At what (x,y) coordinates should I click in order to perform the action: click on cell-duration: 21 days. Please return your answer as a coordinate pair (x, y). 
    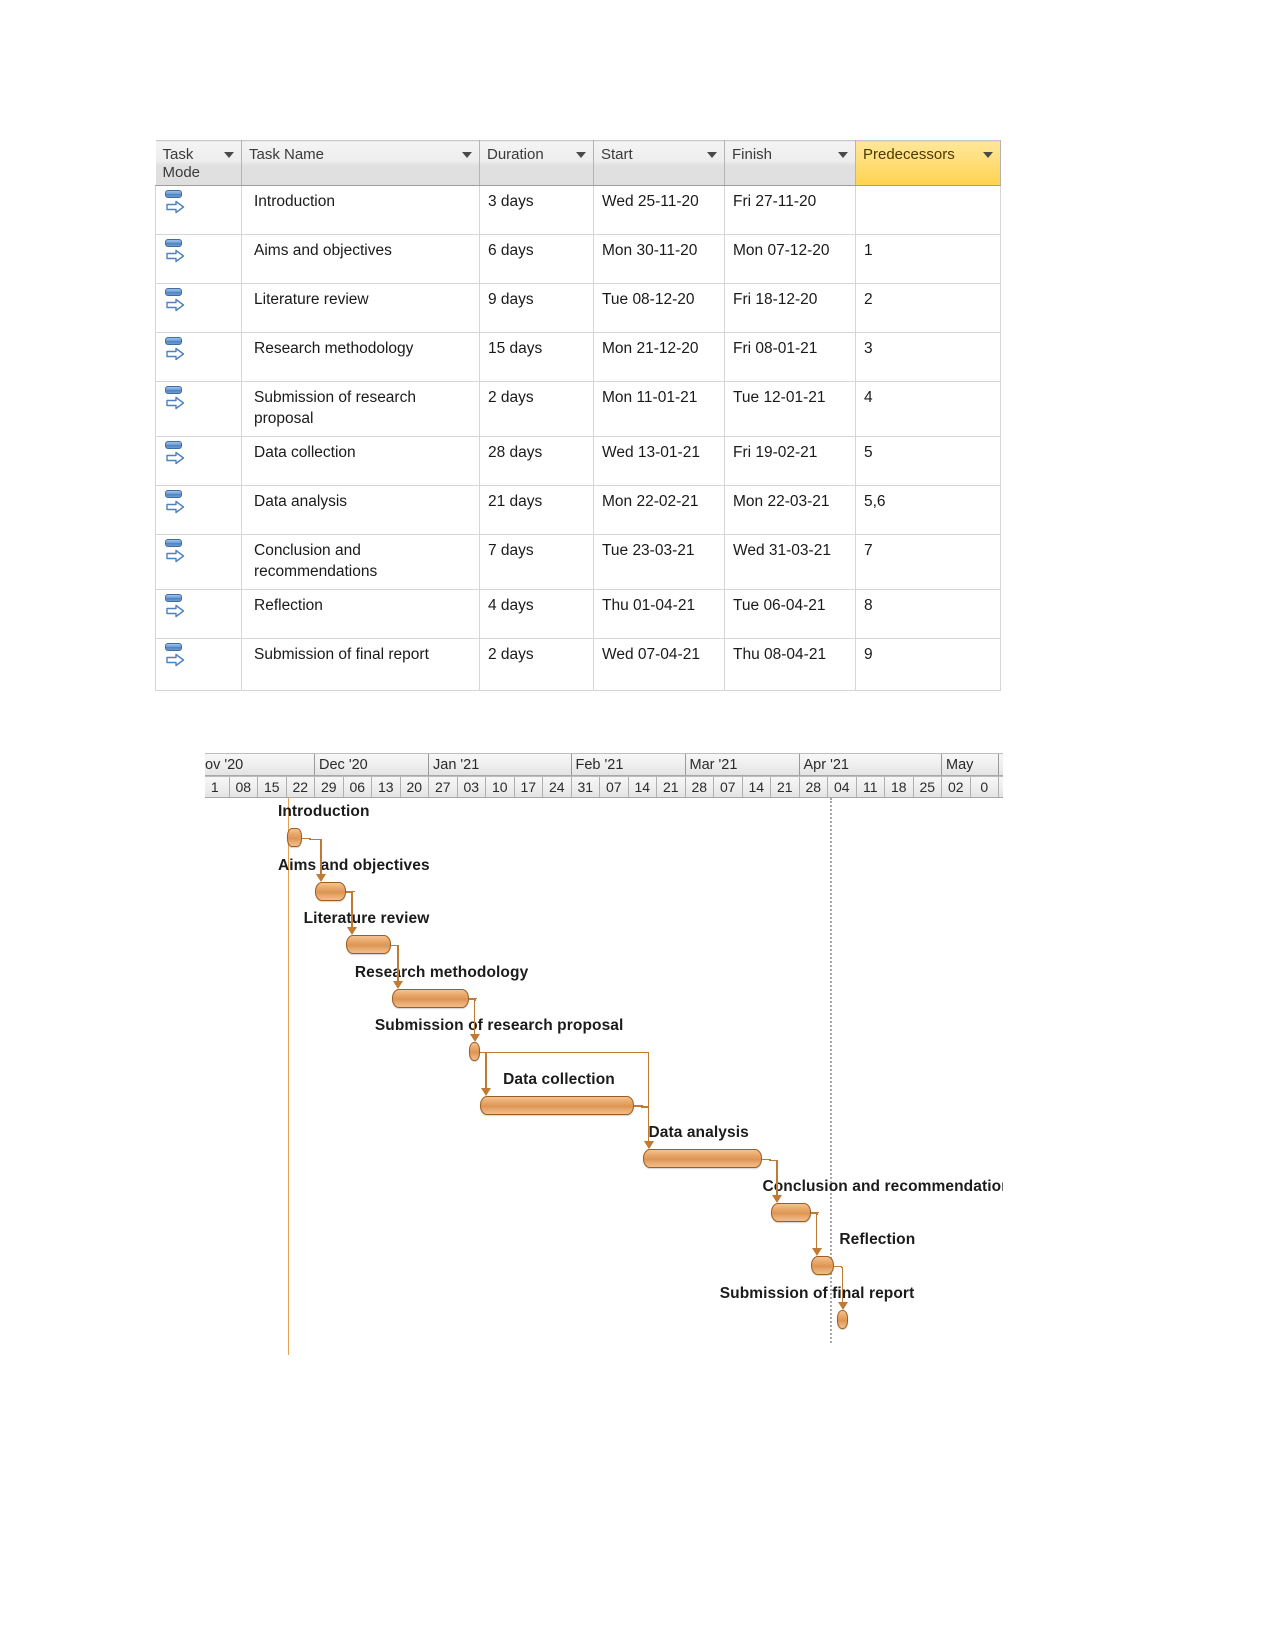
    Looking at the image, I should click on (536, 510).